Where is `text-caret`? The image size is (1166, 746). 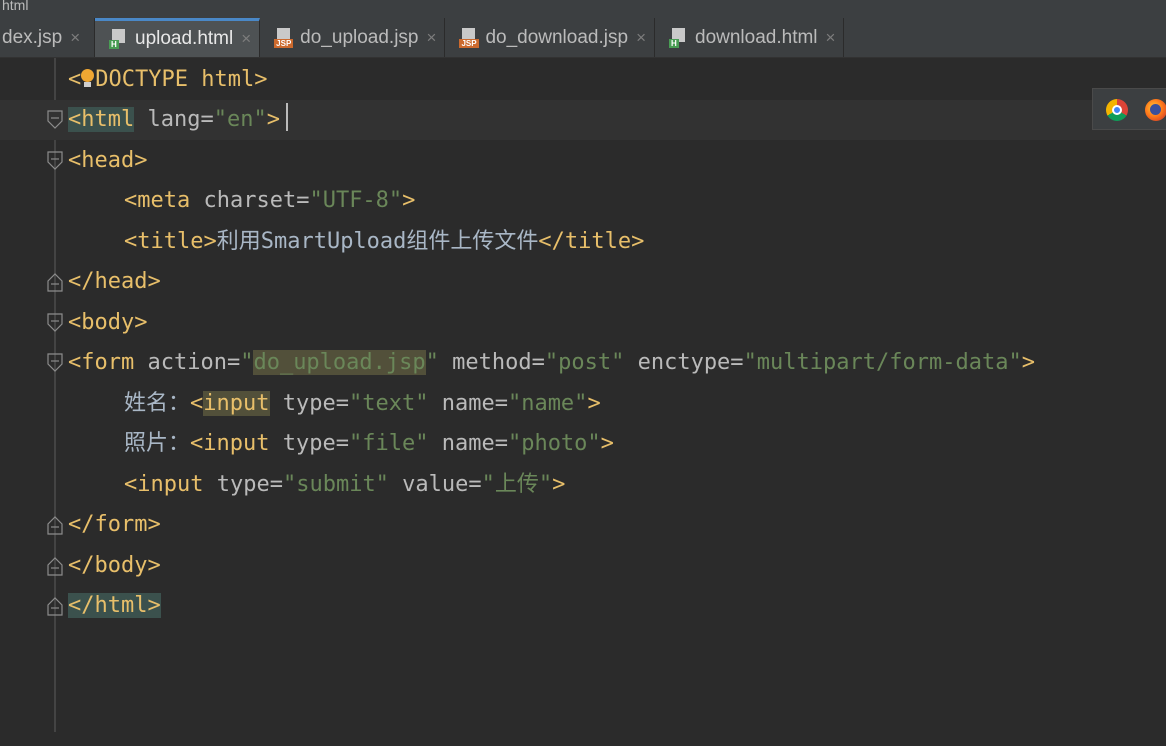 text-caret is located at coordinates (286, 117).